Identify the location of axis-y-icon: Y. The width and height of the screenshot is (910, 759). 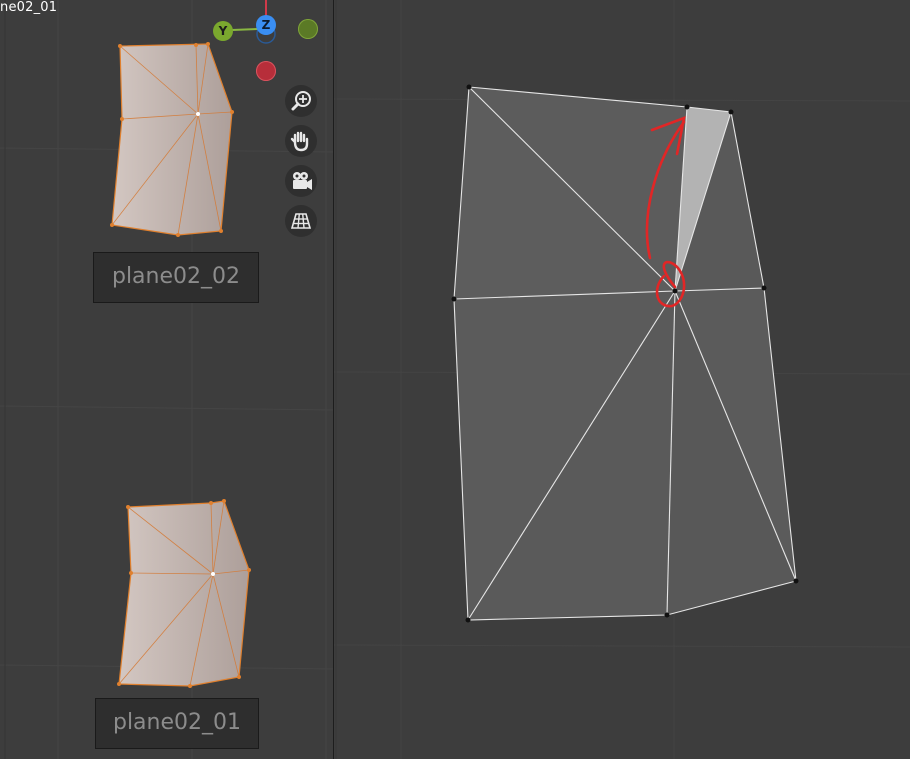
(223, 31).